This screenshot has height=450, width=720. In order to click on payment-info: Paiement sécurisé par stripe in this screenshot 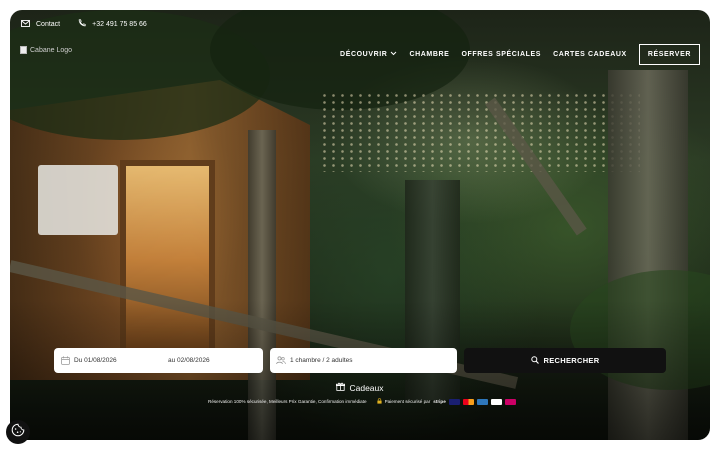, I will do `click(446, 401)`.